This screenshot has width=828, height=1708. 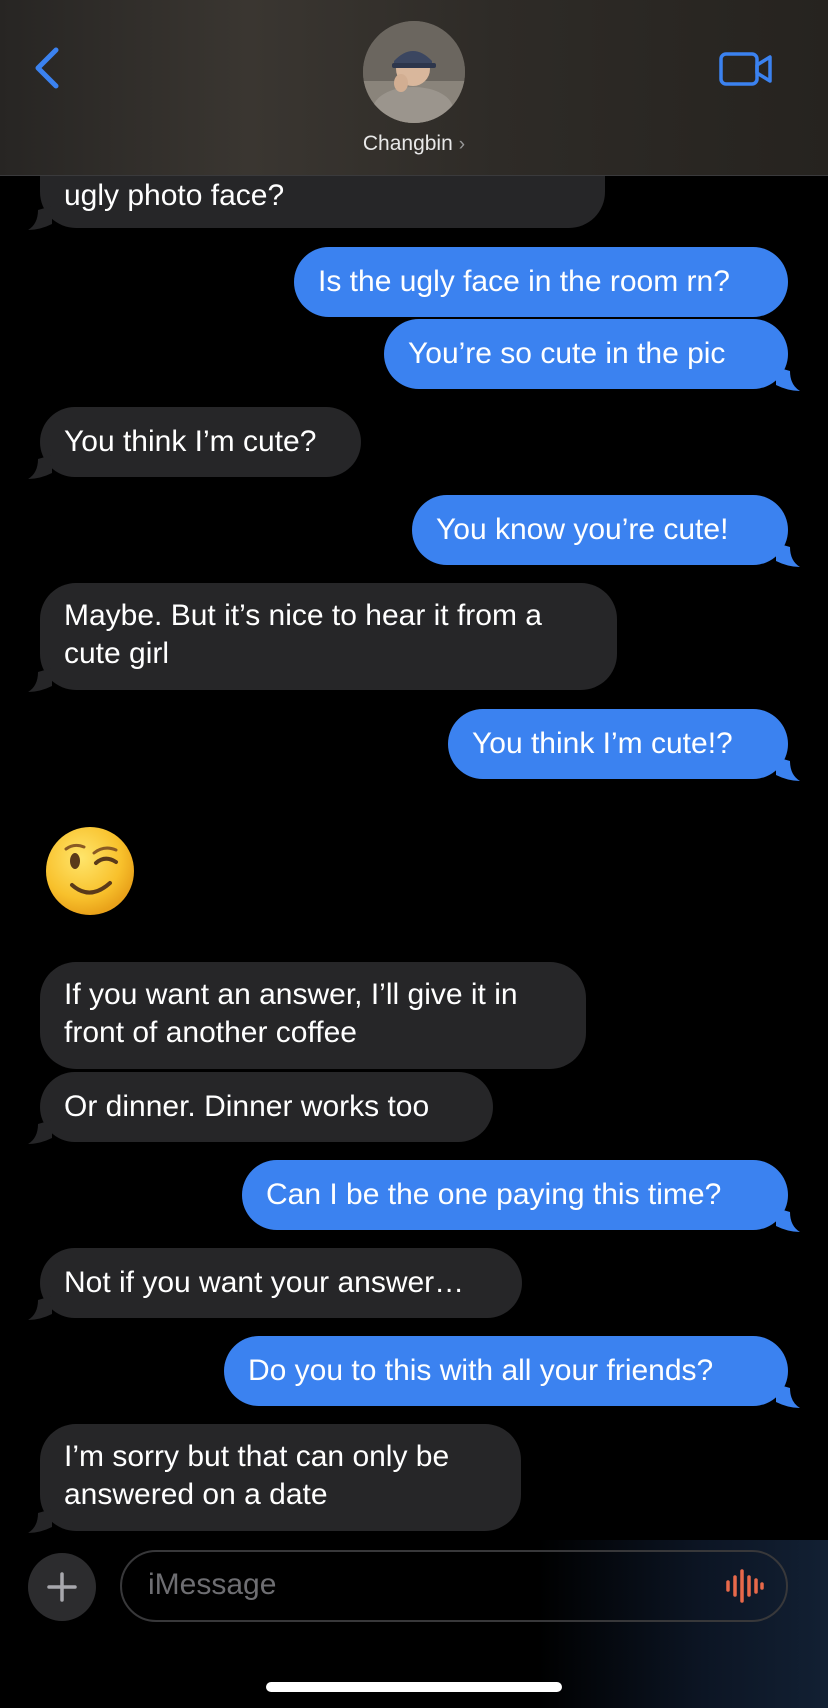 What do you see at coordinates (174, 195) in the screenshot?
I see `message-text: ugly photo face?` at bounding box center [174, 195].